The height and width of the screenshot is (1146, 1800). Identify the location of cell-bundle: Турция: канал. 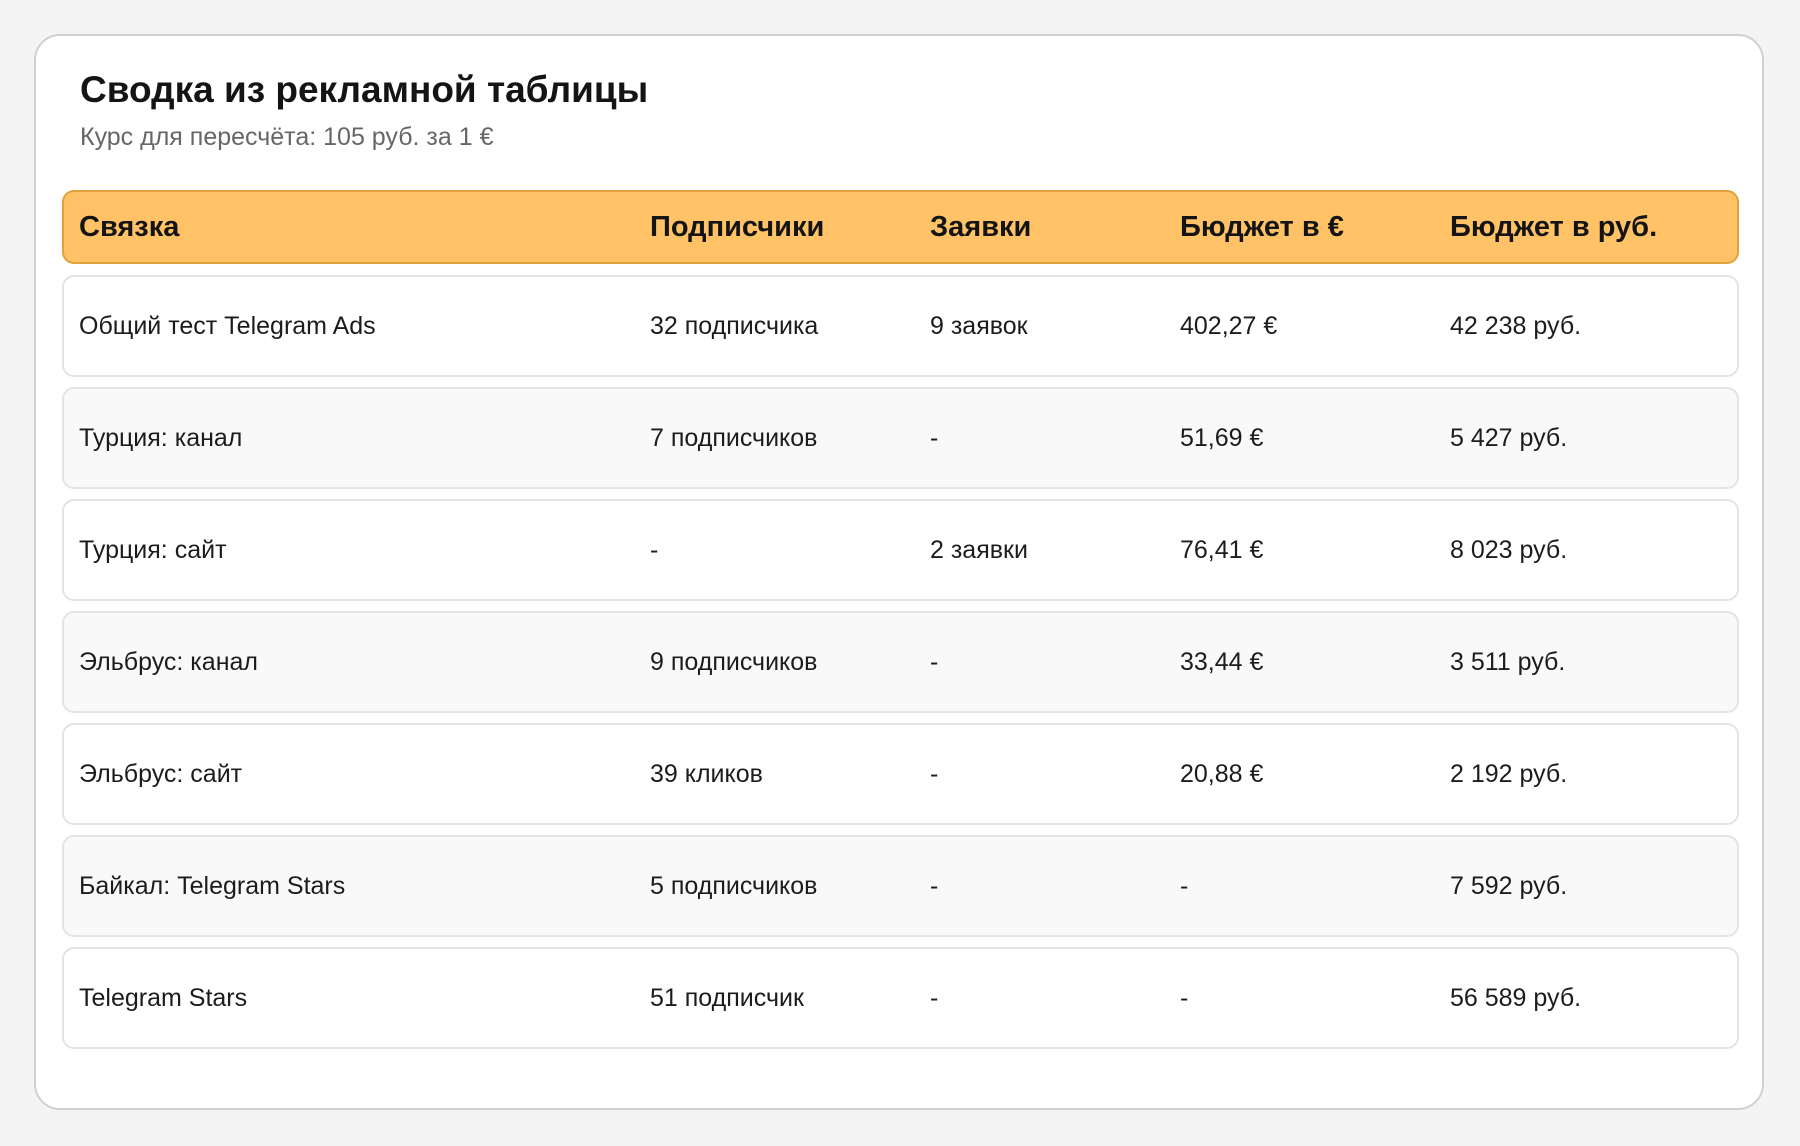
(161, 437).